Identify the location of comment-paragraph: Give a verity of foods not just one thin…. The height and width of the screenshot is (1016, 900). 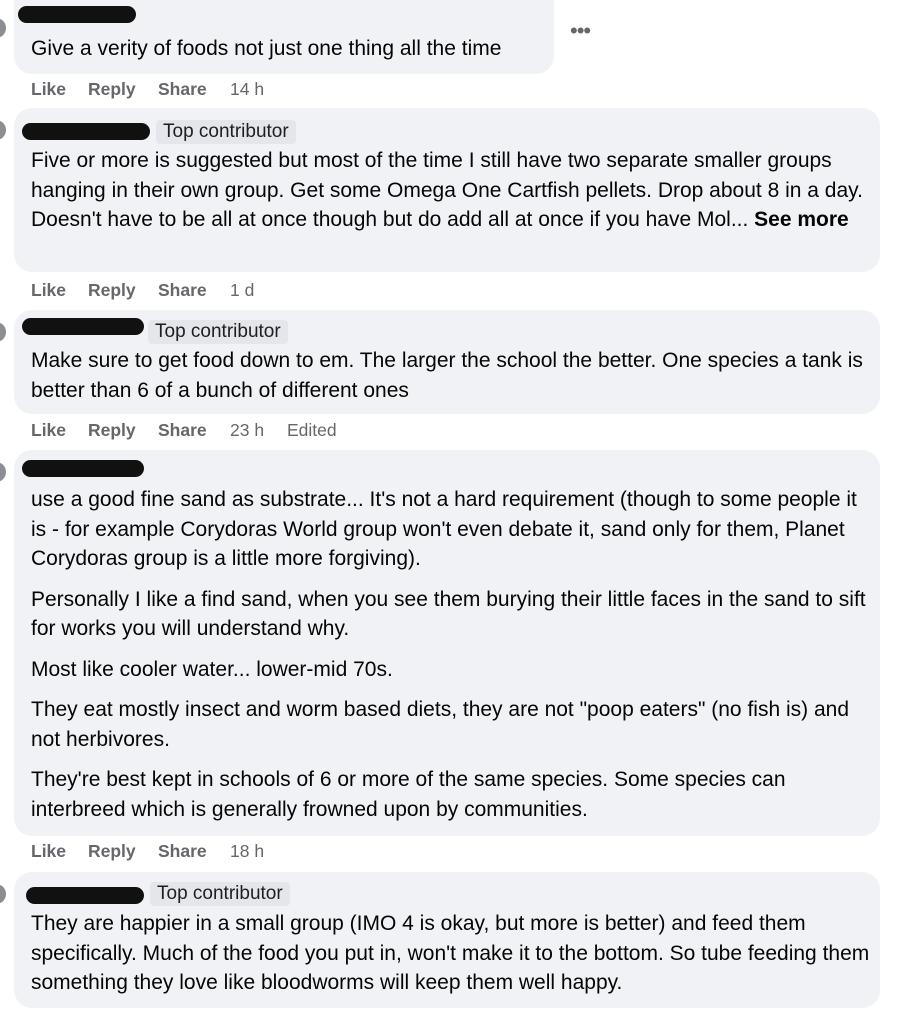
(266, 48).